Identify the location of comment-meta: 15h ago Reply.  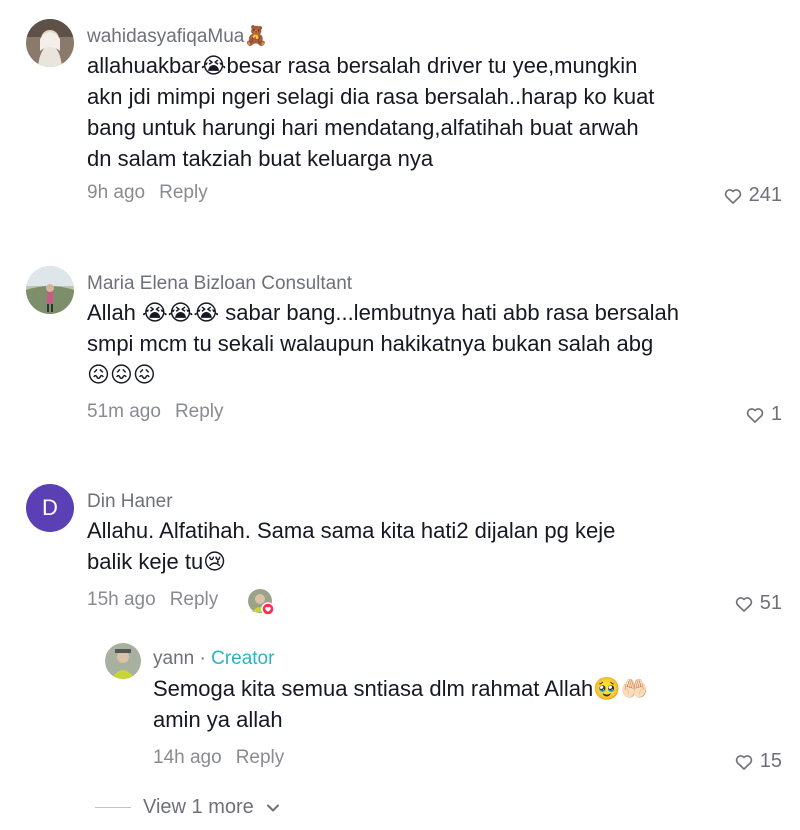
(152, 600).